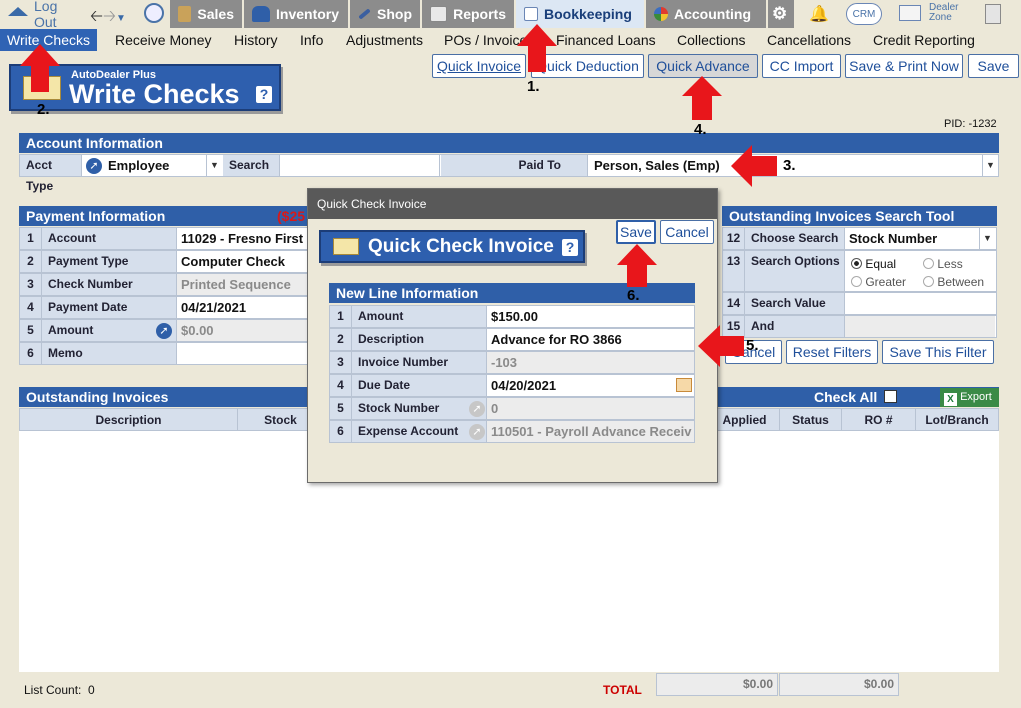  I want to click on callout-1: 1., so click(533, 86).